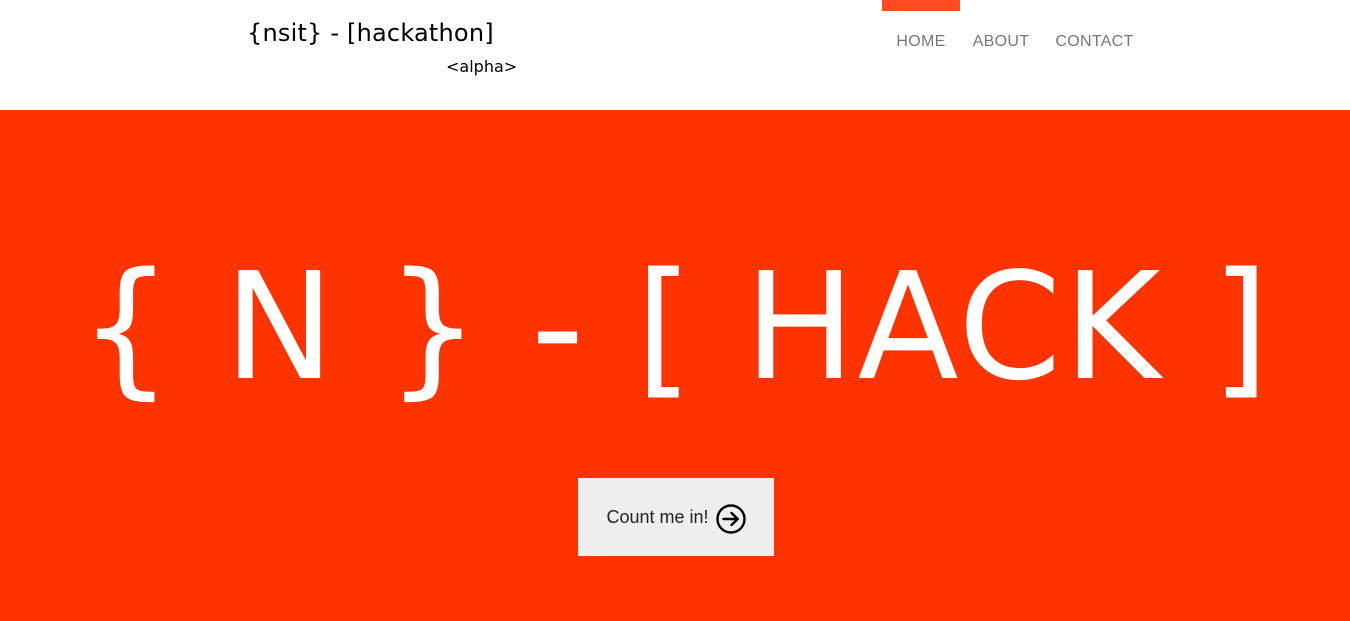 Image resolution: width=1350 pixels, height=621 pixels. I want to click on count-me-in-button: Count me in!, so click(676, 517).